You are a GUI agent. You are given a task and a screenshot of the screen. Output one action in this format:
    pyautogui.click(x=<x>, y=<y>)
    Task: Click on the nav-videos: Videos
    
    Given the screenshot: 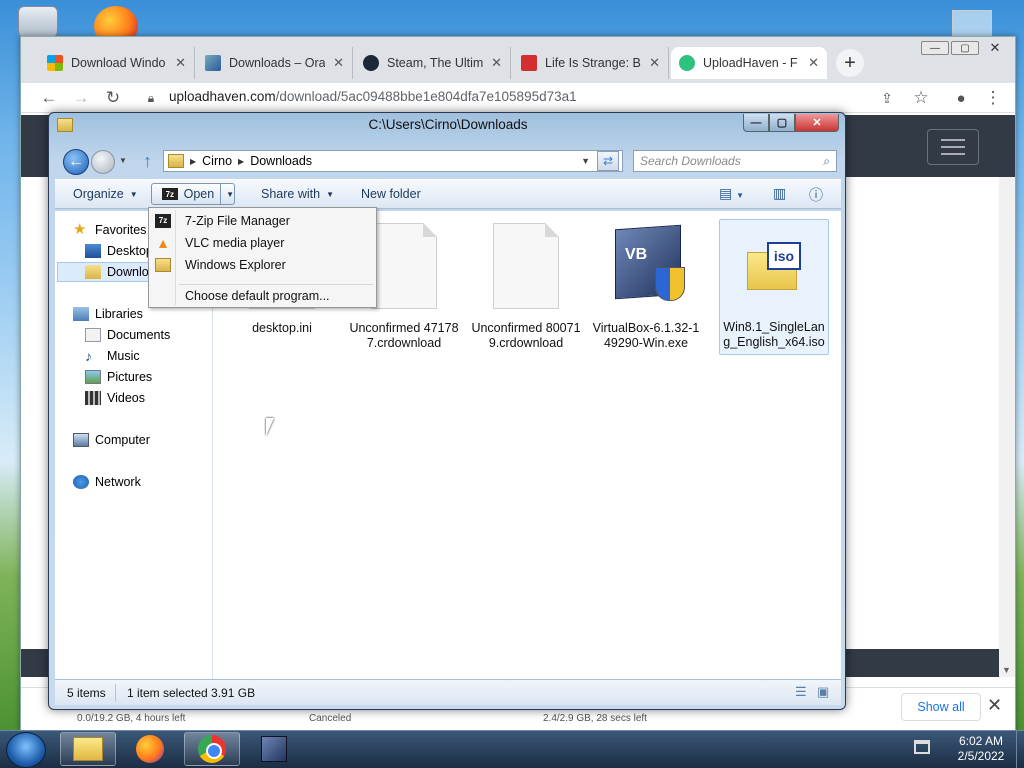 What is the action you would take?
    pyautogui.click(x=115, y=398)
    